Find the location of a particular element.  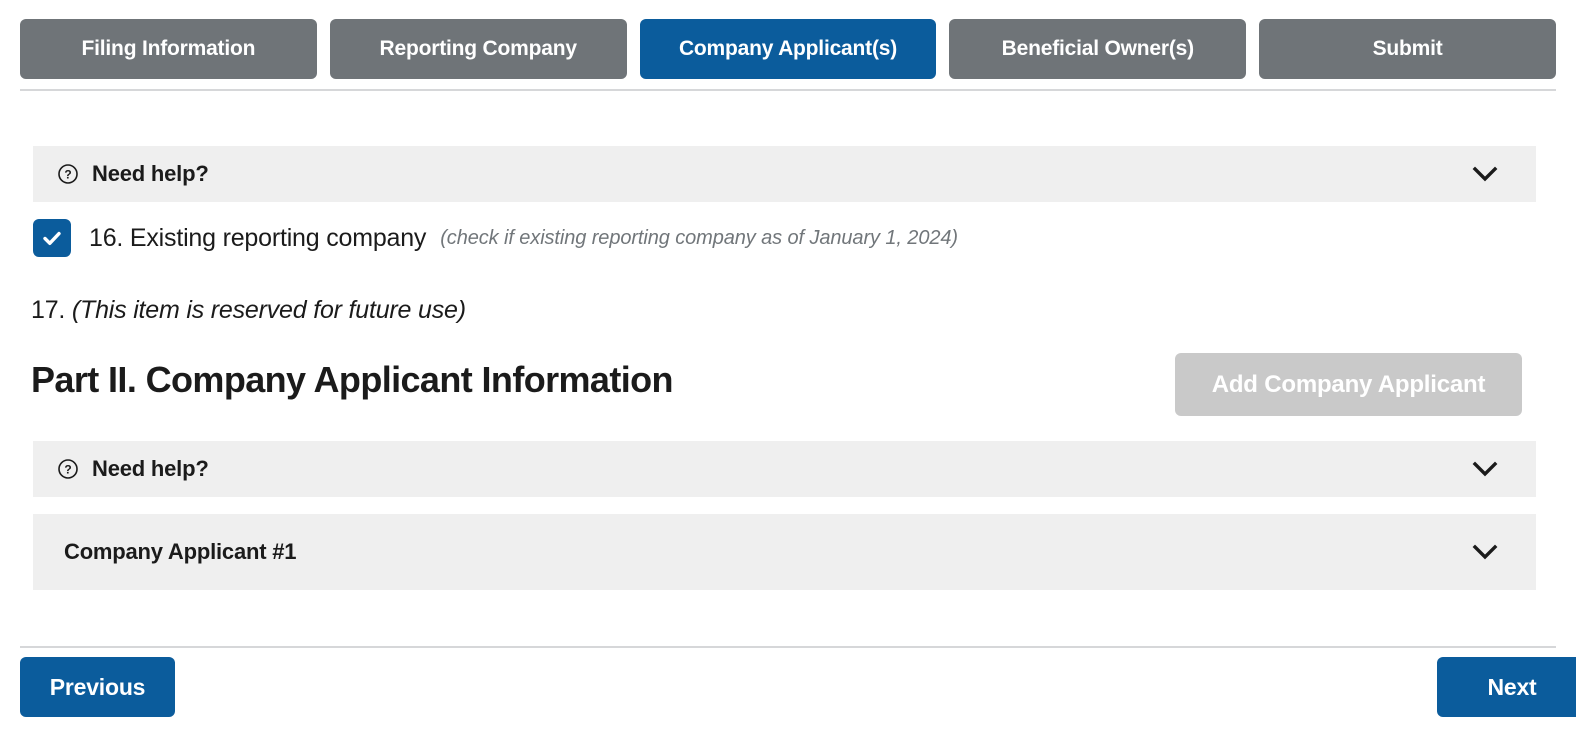

tab-submit: Submit is located at coordinates (1407, 49).